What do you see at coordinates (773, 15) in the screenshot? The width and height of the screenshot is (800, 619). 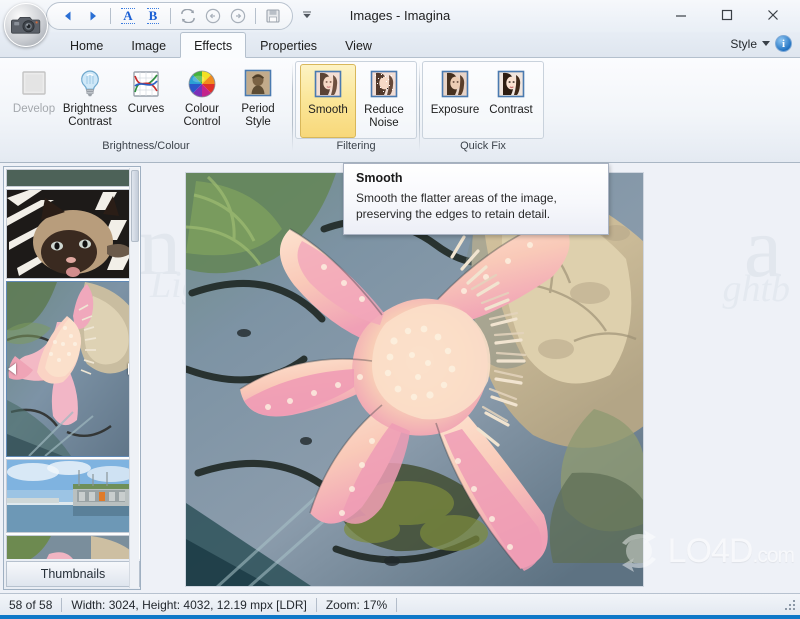 I see `close-button` at bounding box center [773, 15].